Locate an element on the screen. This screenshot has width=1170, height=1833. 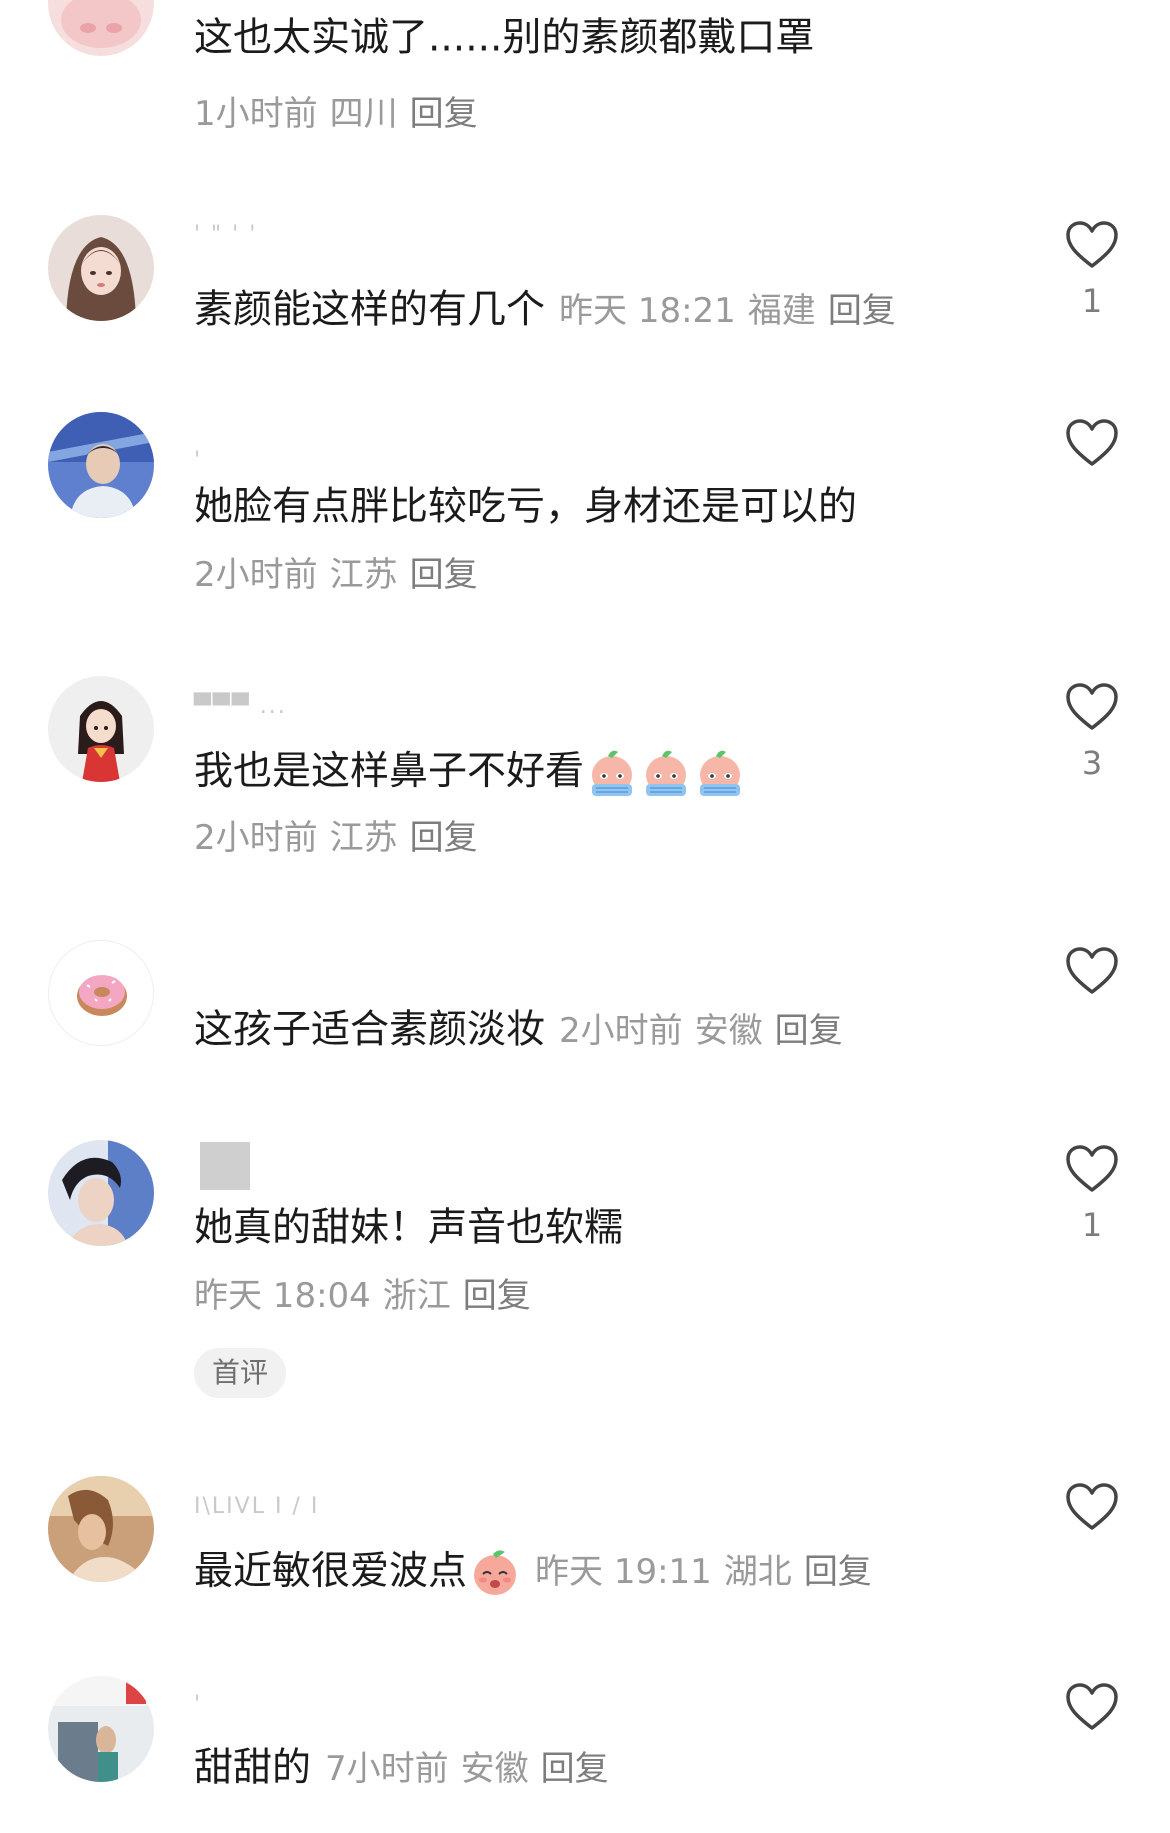
comment-meta: 昨天 19:11 湖北 回复 is located at coordinates (703, 1572).